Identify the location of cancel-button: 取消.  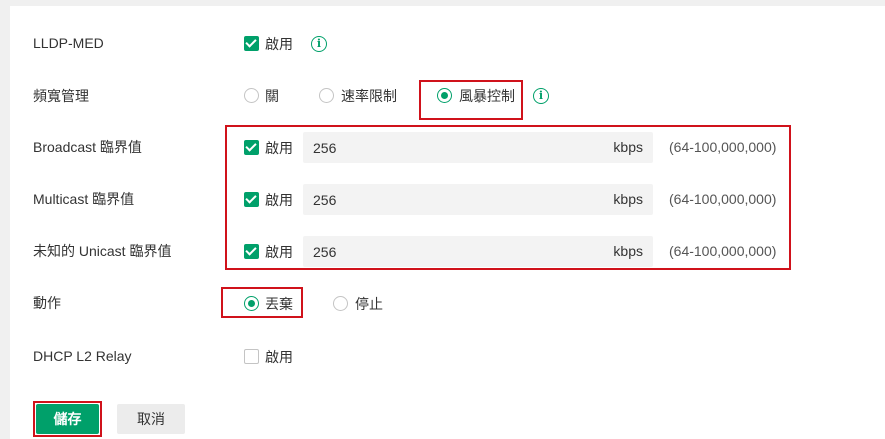
(151, 419).